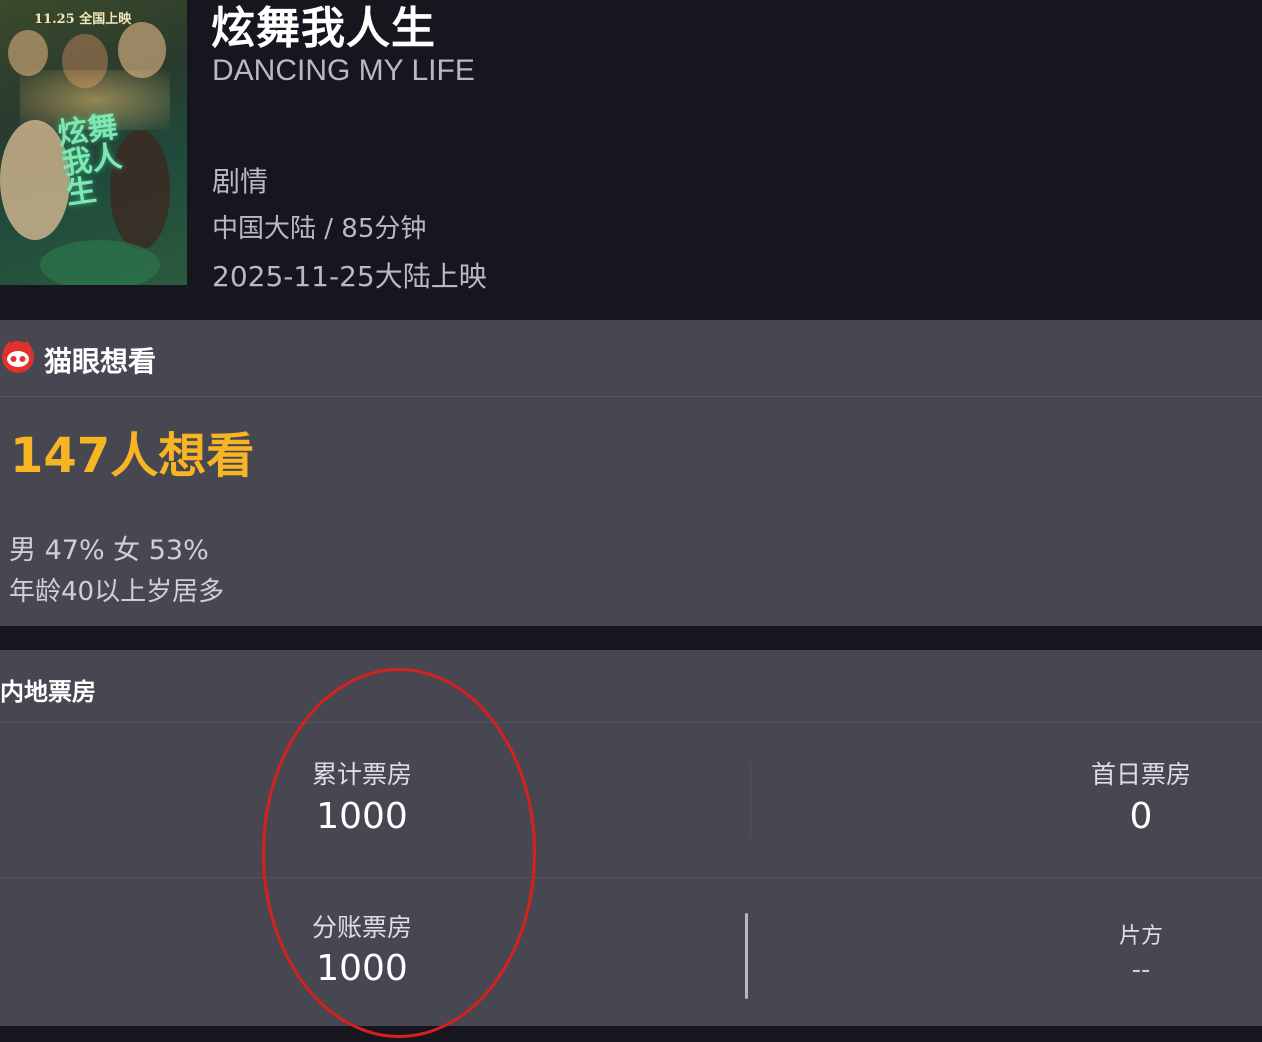  I want to click on gender-ratio: 男 47% 女 53%, so click(109, 550).